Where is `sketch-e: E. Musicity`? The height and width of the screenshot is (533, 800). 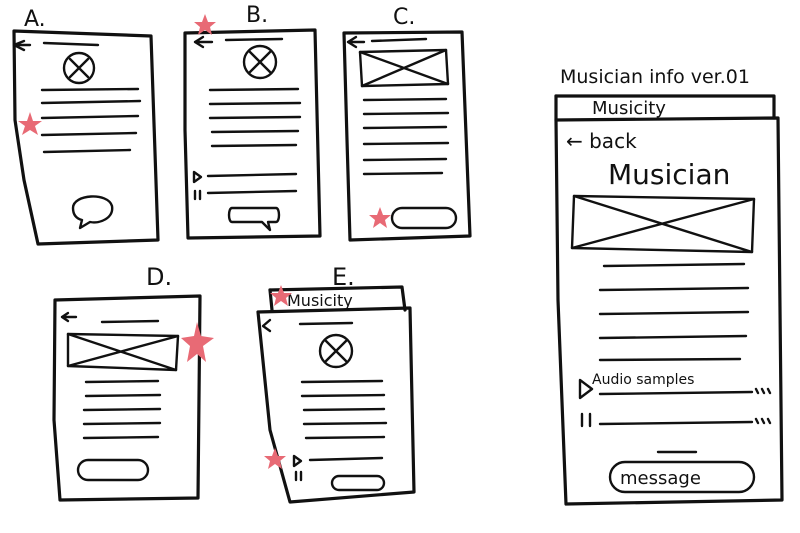
sketch-e: E. Musicity is located at coordinates (336, 383).